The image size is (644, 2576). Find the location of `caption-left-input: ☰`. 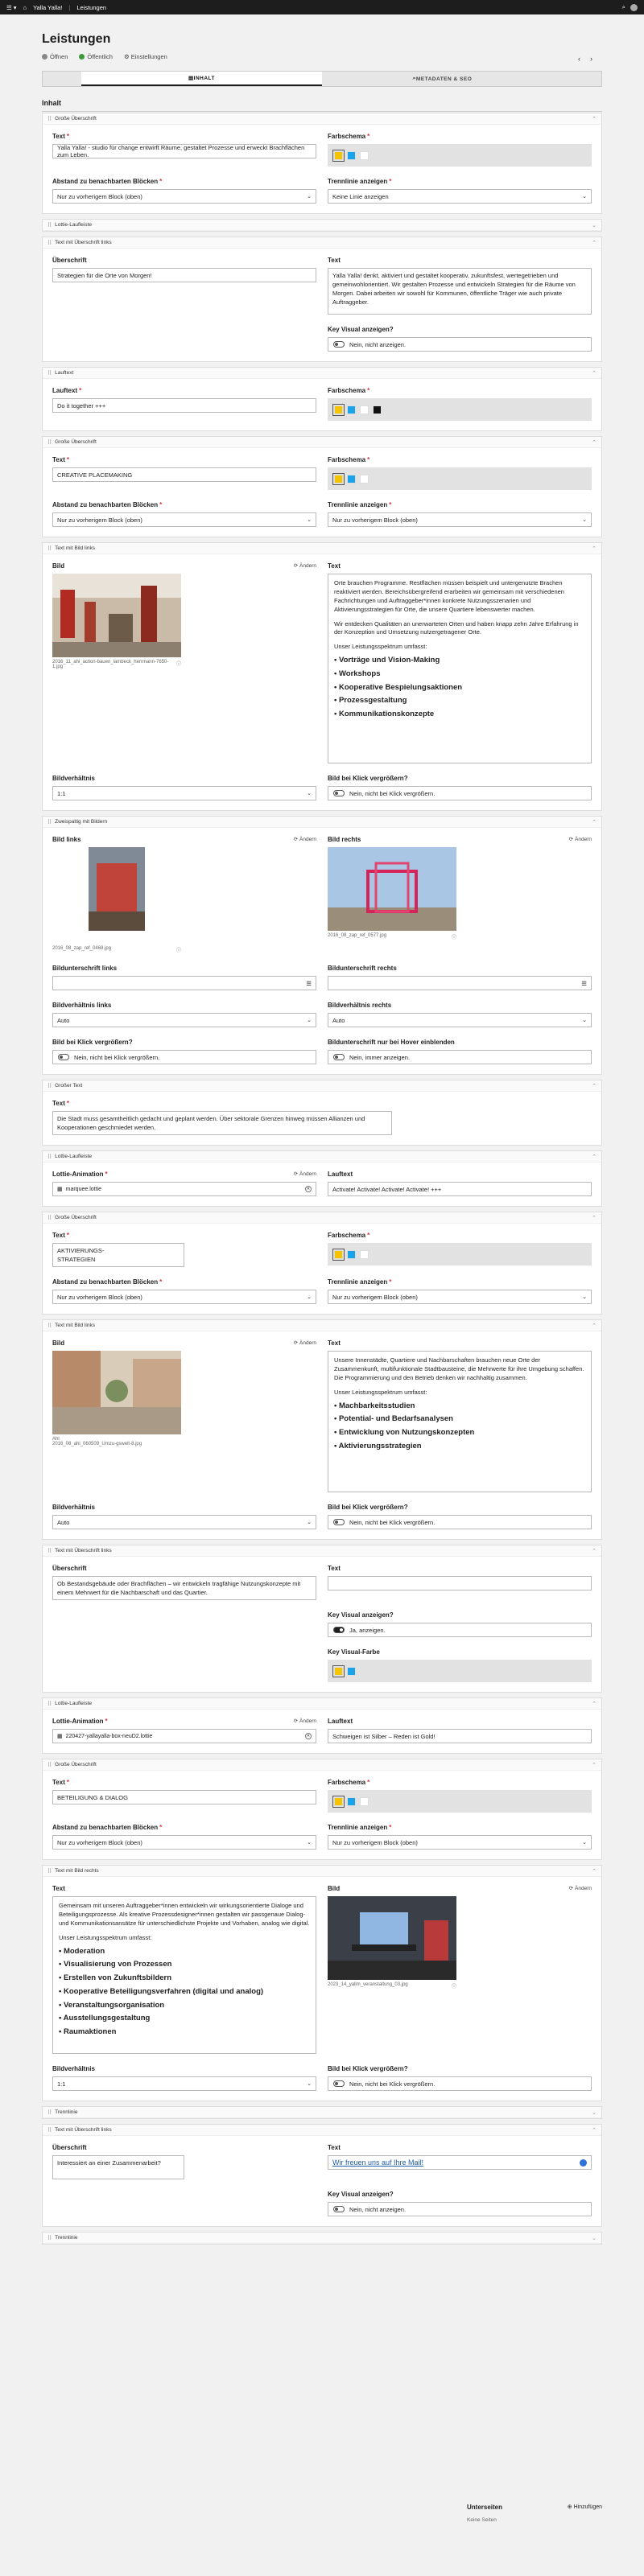

caption-left-input: ☰ is located at coordinates (184, 983).